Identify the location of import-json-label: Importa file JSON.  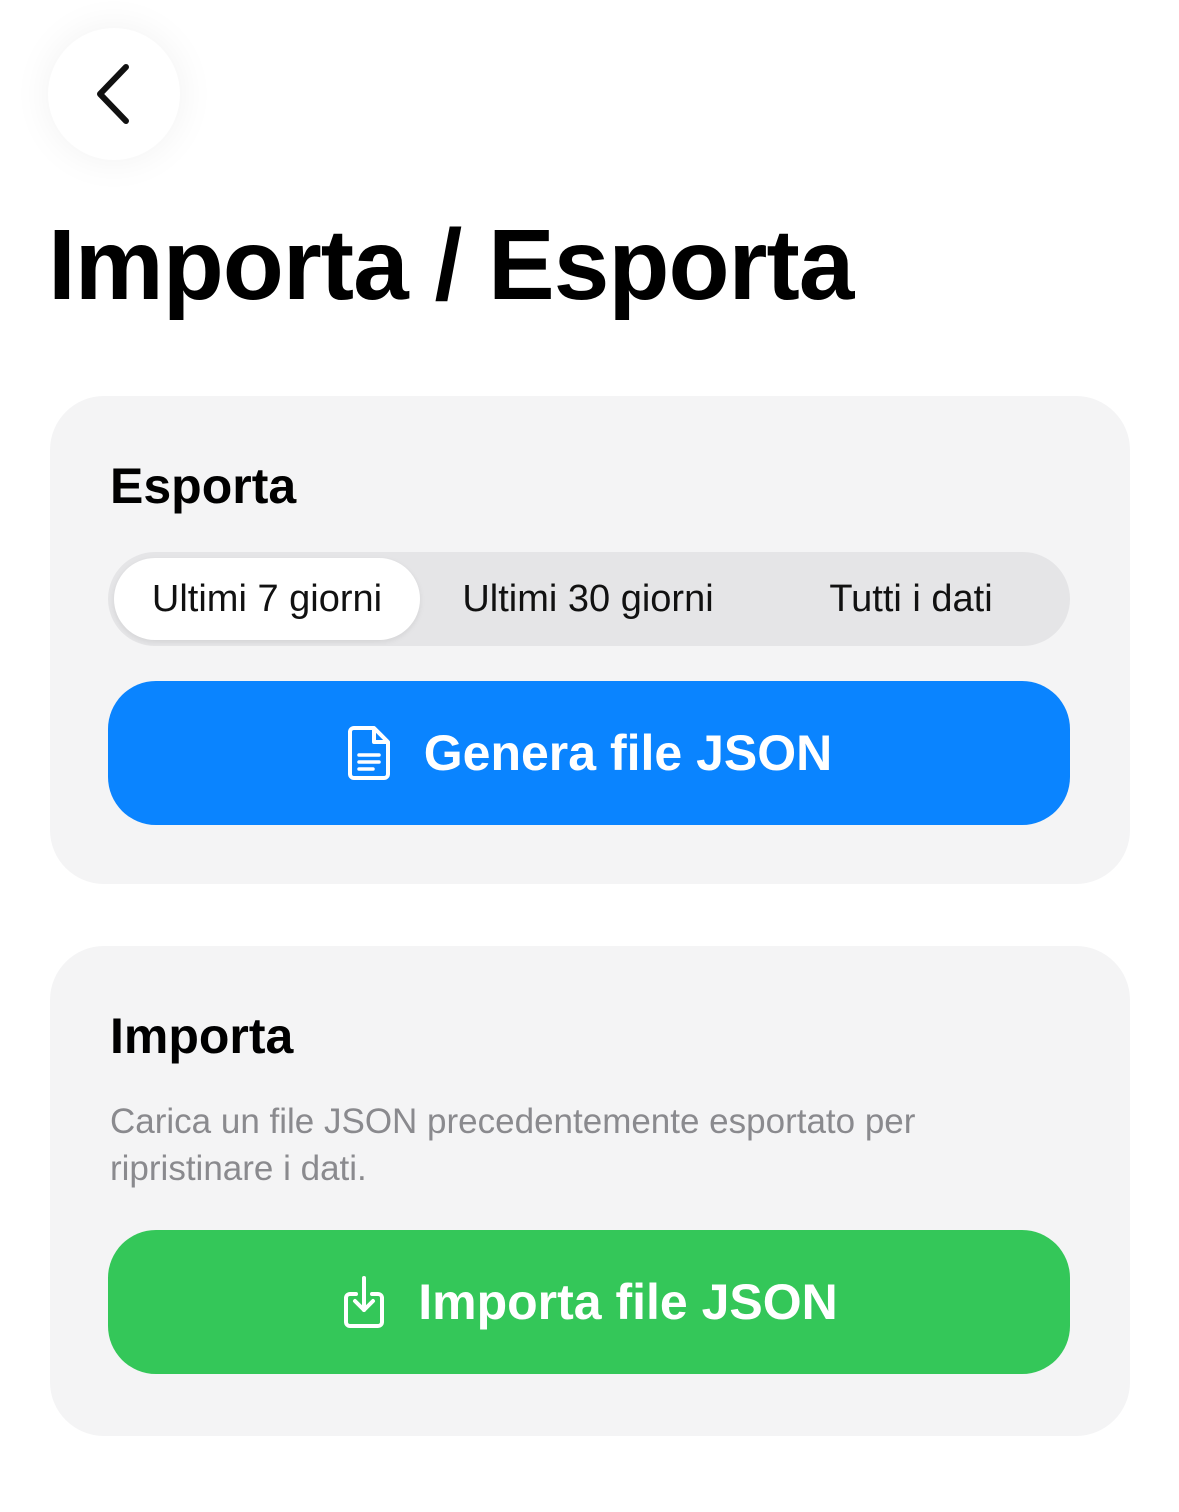
(628, 1302).